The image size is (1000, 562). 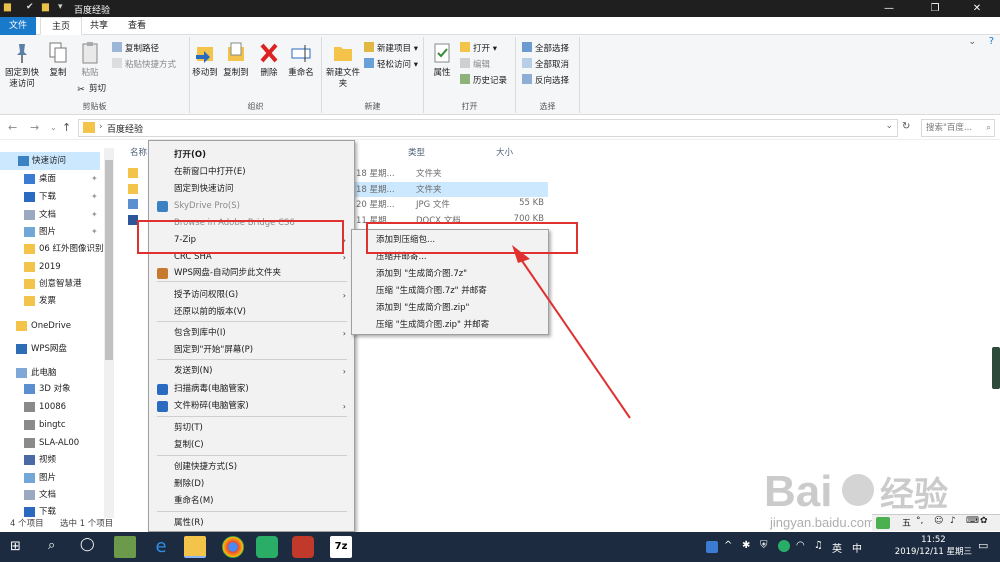 What do you see at coordinates (205, 60) in the screenshot?
I see `move-to-button: 移动到` at bounding box center [205, 60].